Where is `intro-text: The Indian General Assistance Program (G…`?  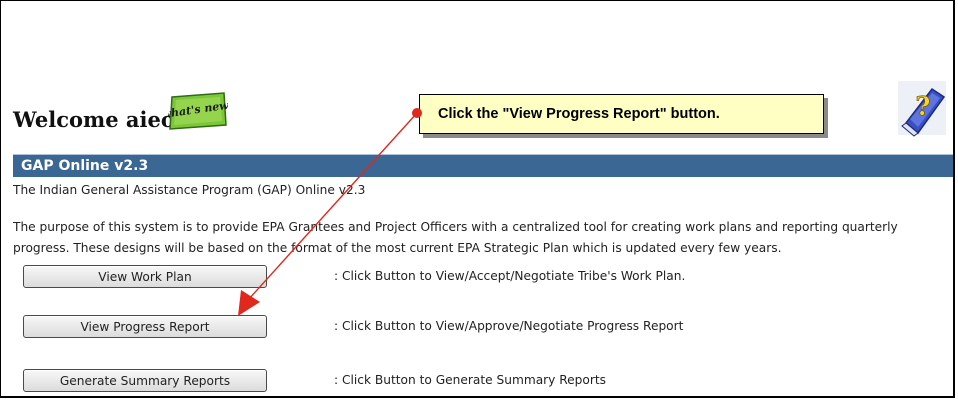 intro-text: The Indian General Assistance Program (G… is located at coordinates (189, 190).